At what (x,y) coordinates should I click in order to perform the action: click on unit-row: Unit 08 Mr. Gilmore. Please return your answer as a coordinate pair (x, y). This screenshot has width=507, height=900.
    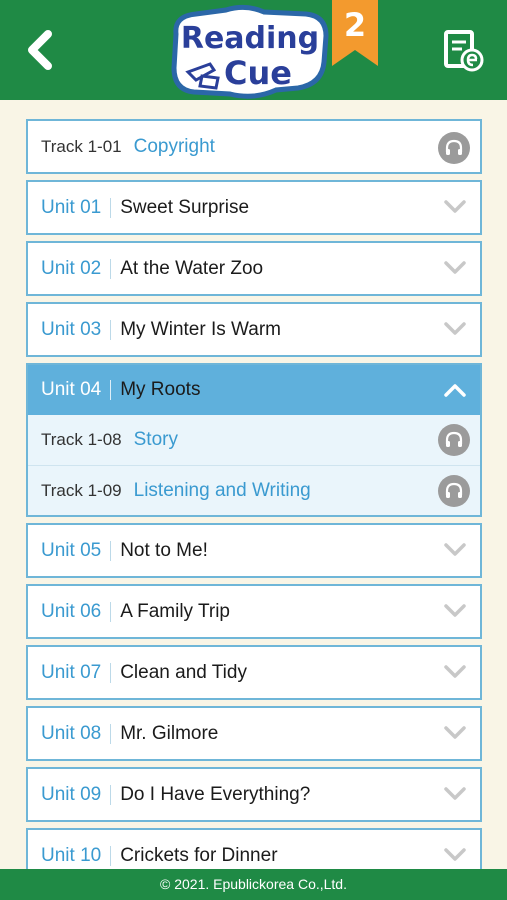
    Looking at the image, I should click on (254, 733).